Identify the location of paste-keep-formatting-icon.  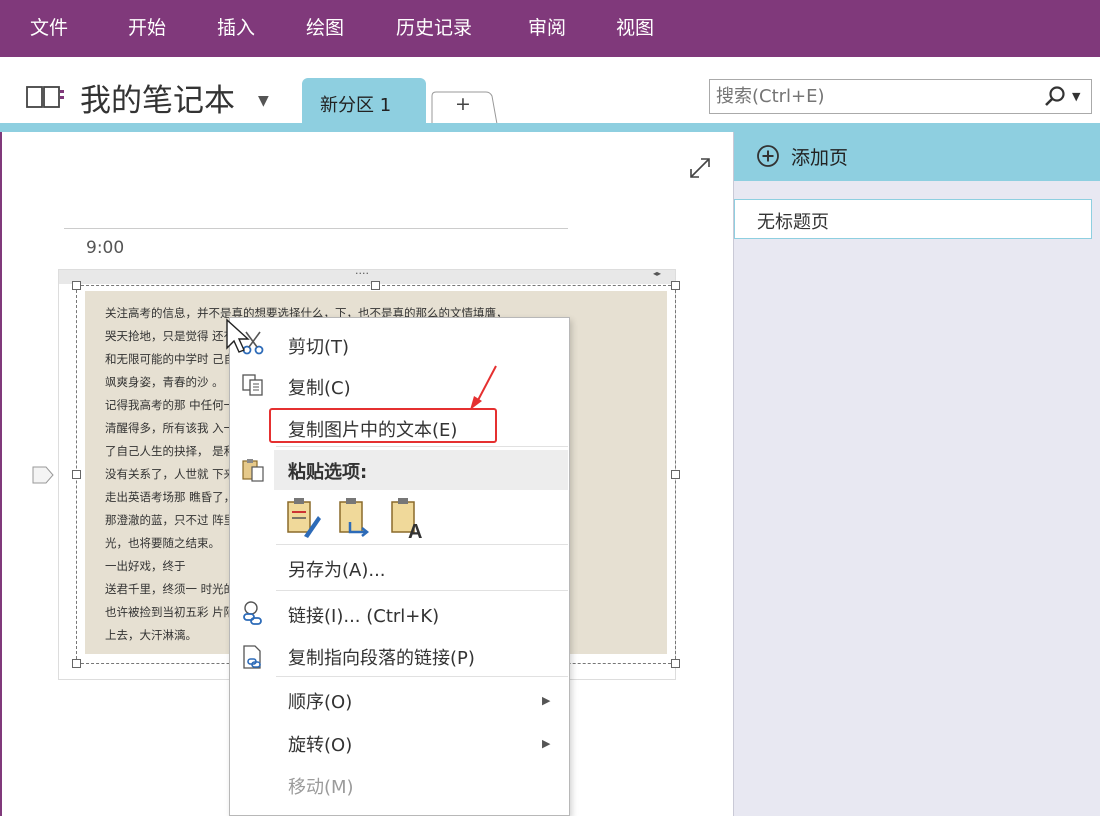
(303, 518).